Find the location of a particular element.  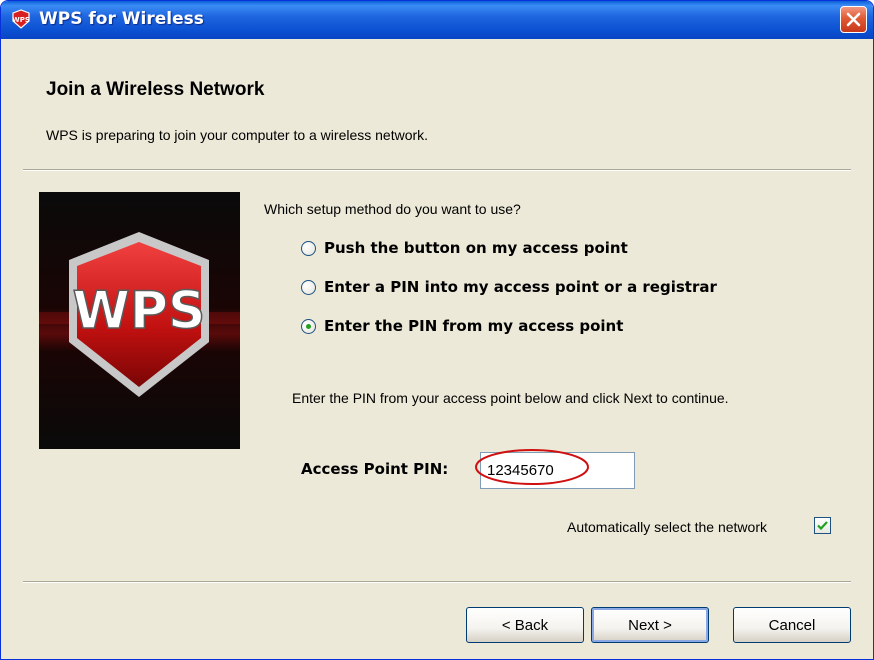

wps-logo-image: WPS is located at coordinates (139, 320).